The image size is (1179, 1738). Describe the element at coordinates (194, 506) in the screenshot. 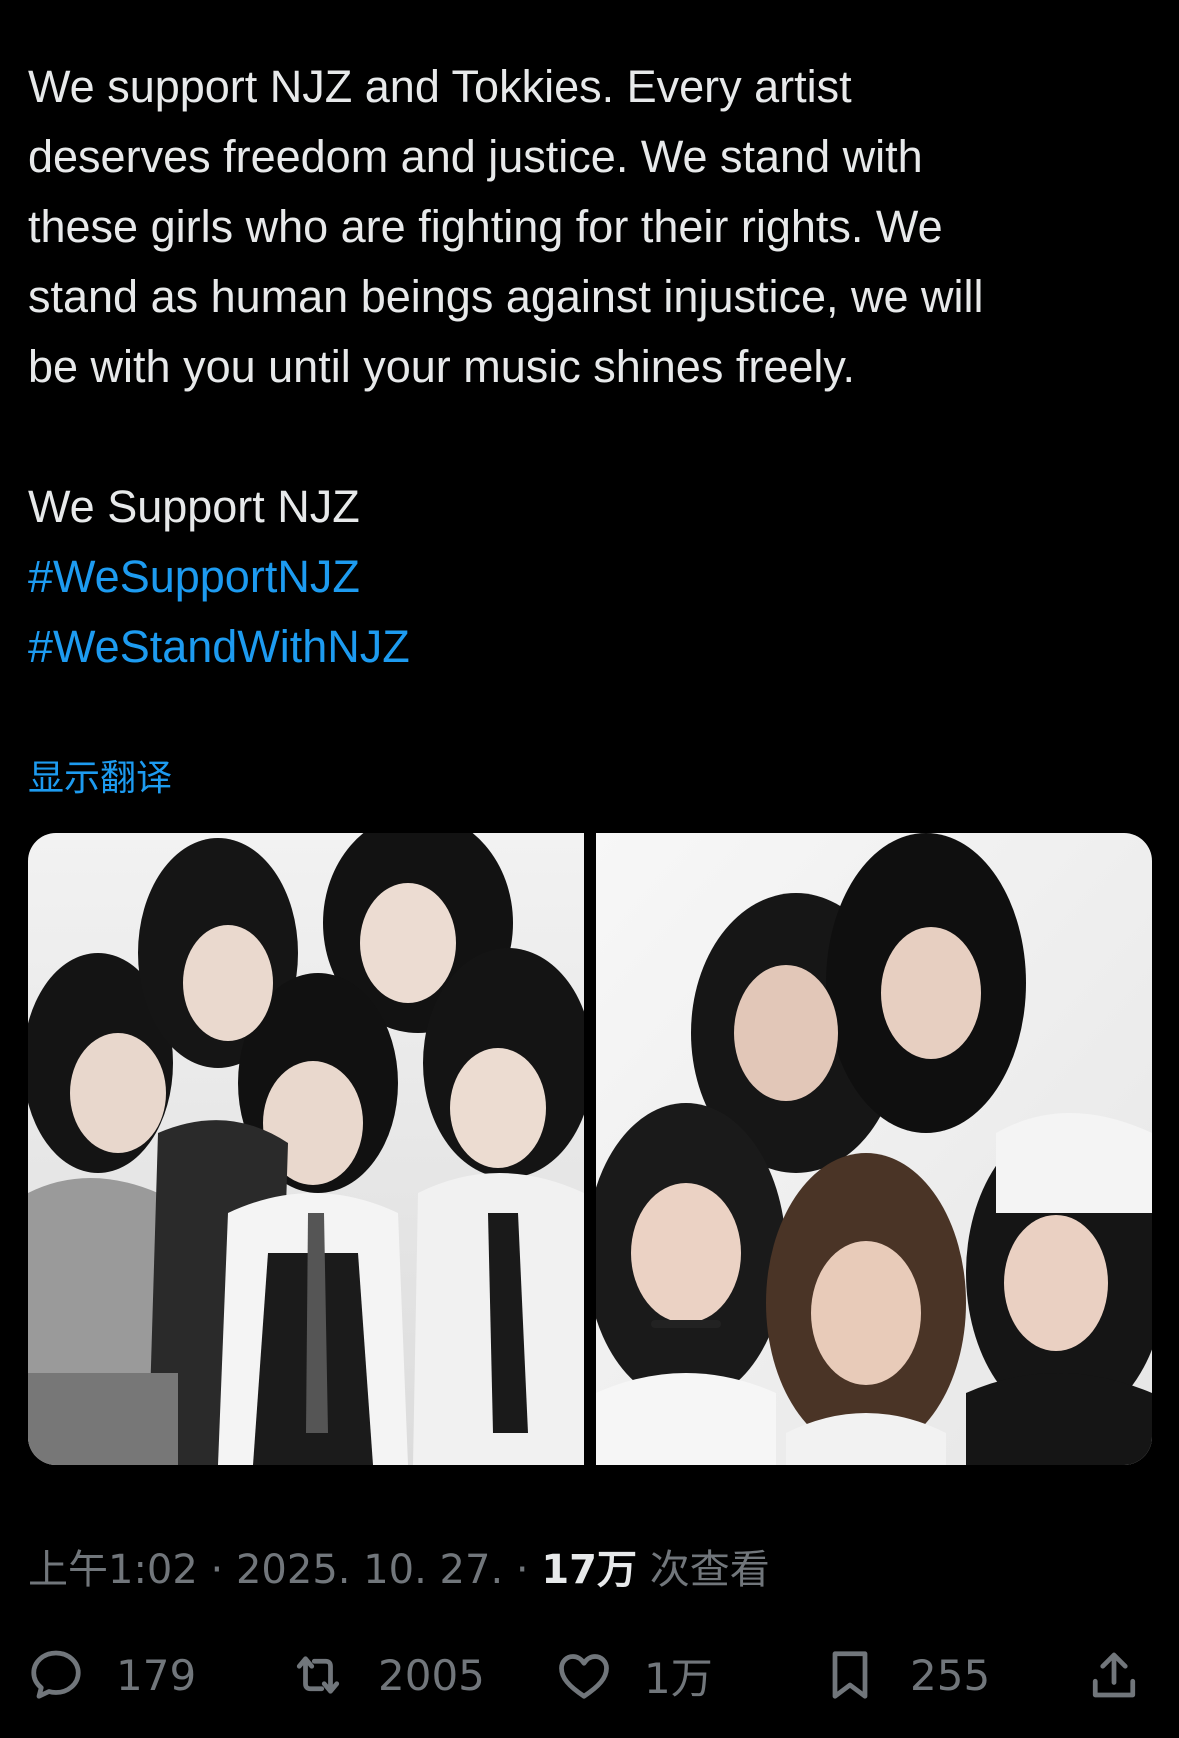

I see `tweet-closing: We Support NJZ` at that location.